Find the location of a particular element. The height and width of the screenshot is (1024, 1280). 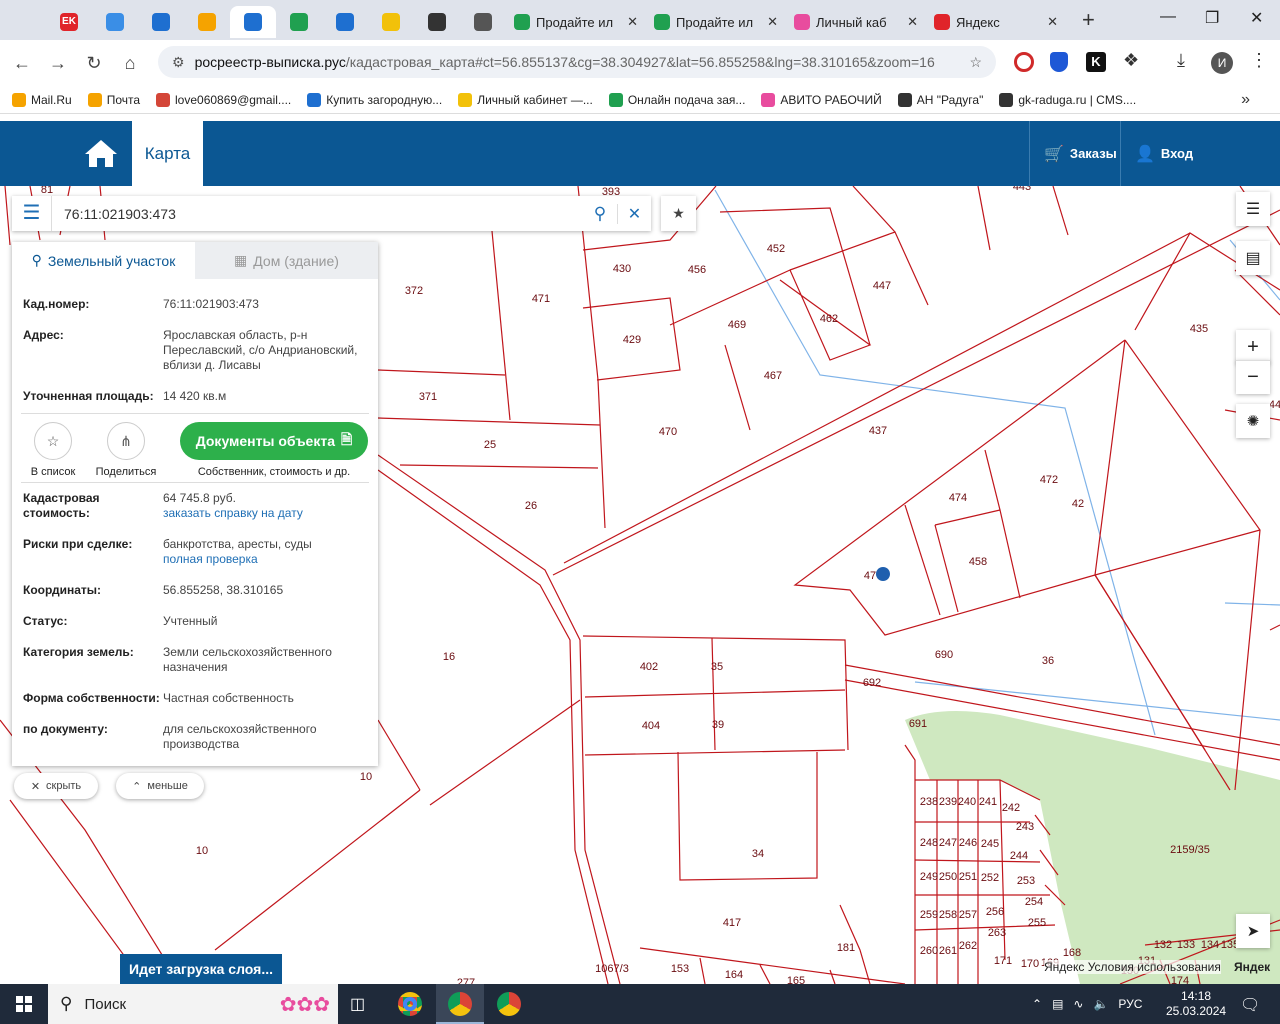

parcel-number-label: 36 is located at coordinates (1048, 661).